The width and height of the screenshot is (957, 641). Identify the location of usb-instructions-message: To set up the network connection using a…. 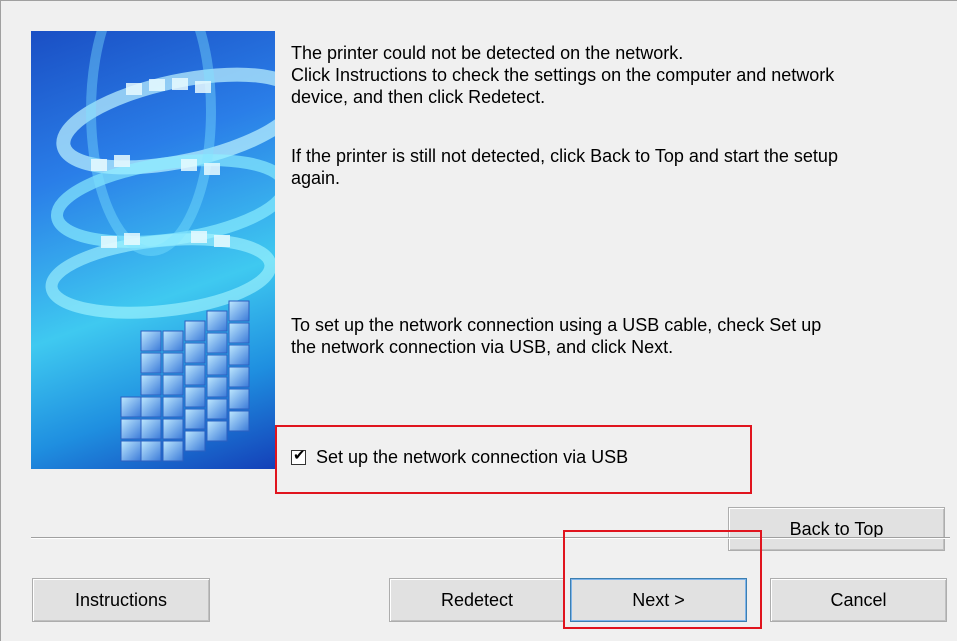
(621, 336).